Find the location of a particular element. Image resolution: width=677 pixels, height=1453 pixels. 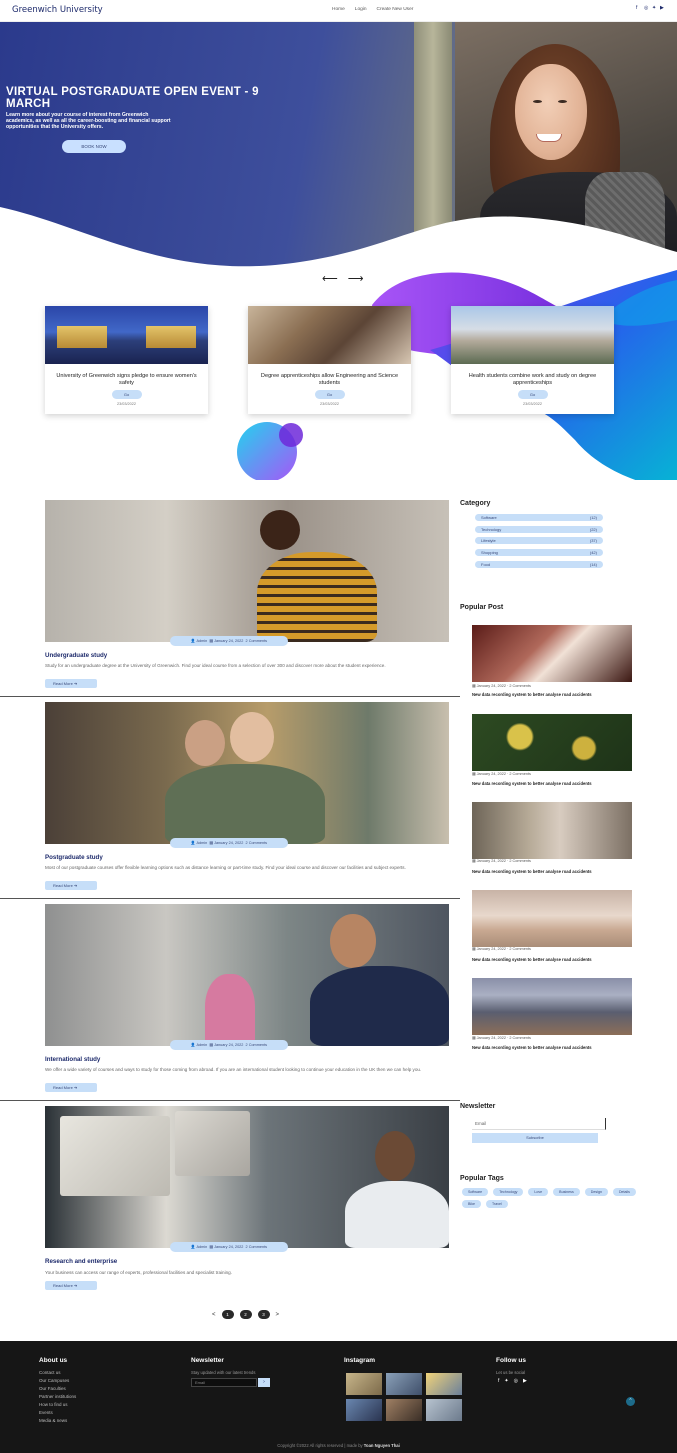

arrow-right-icon: ➔ is located at coordinates (75, 1087).